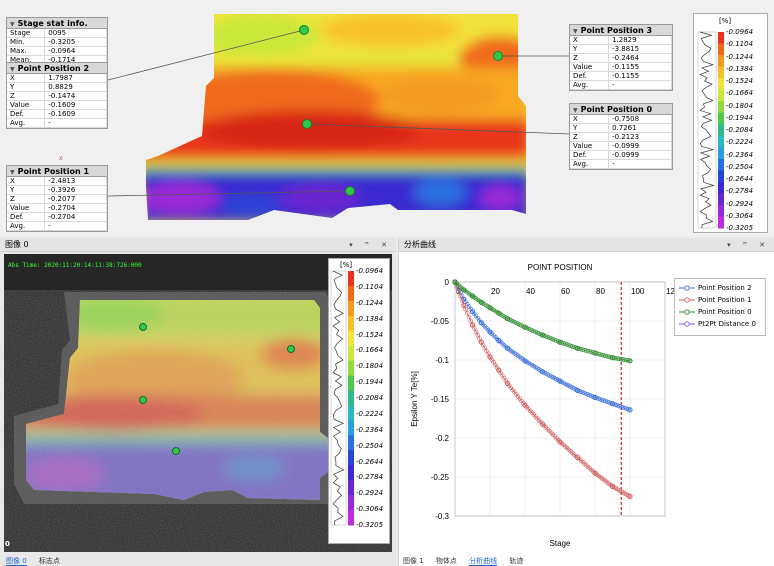 Image resolution: width=774 pixels, height=566 pixels. I want to click on tab-object-points: 物体点, so click(446, 561).